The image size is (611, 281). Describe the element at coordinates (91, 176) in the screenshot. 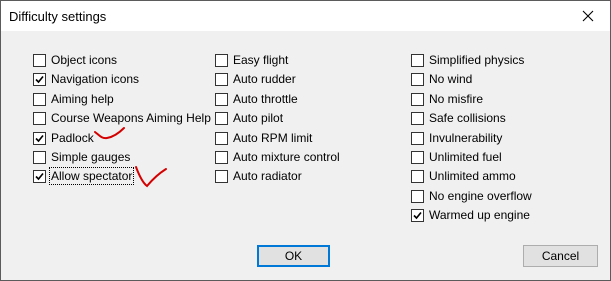

I see `checkbox-label: Allow spectator` at that location.